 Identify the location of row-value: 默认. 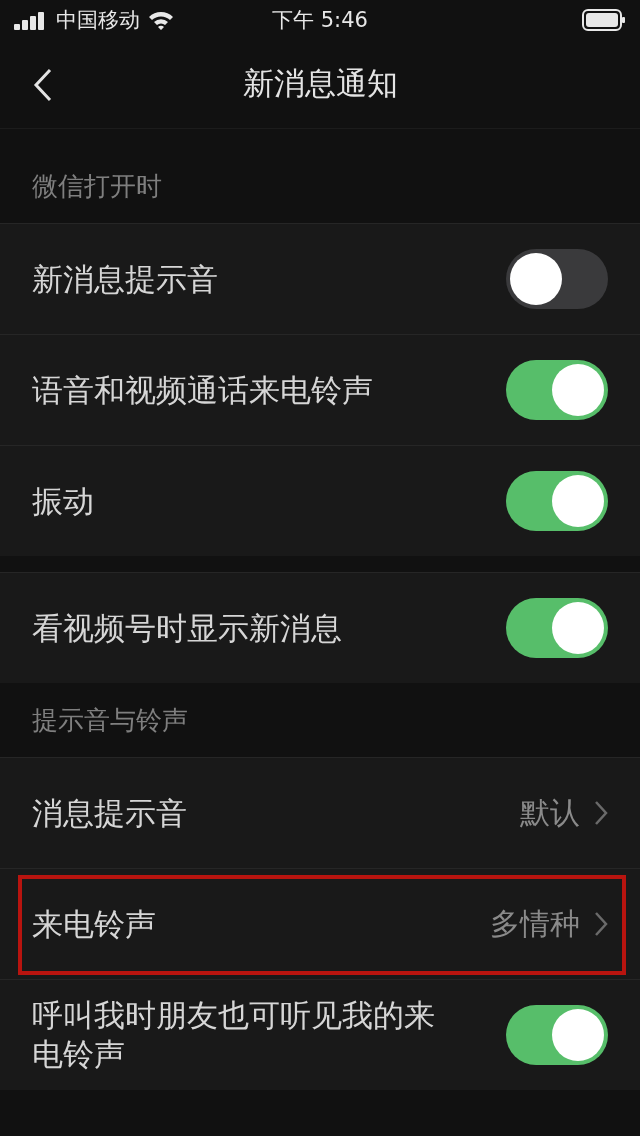
(550, 812).